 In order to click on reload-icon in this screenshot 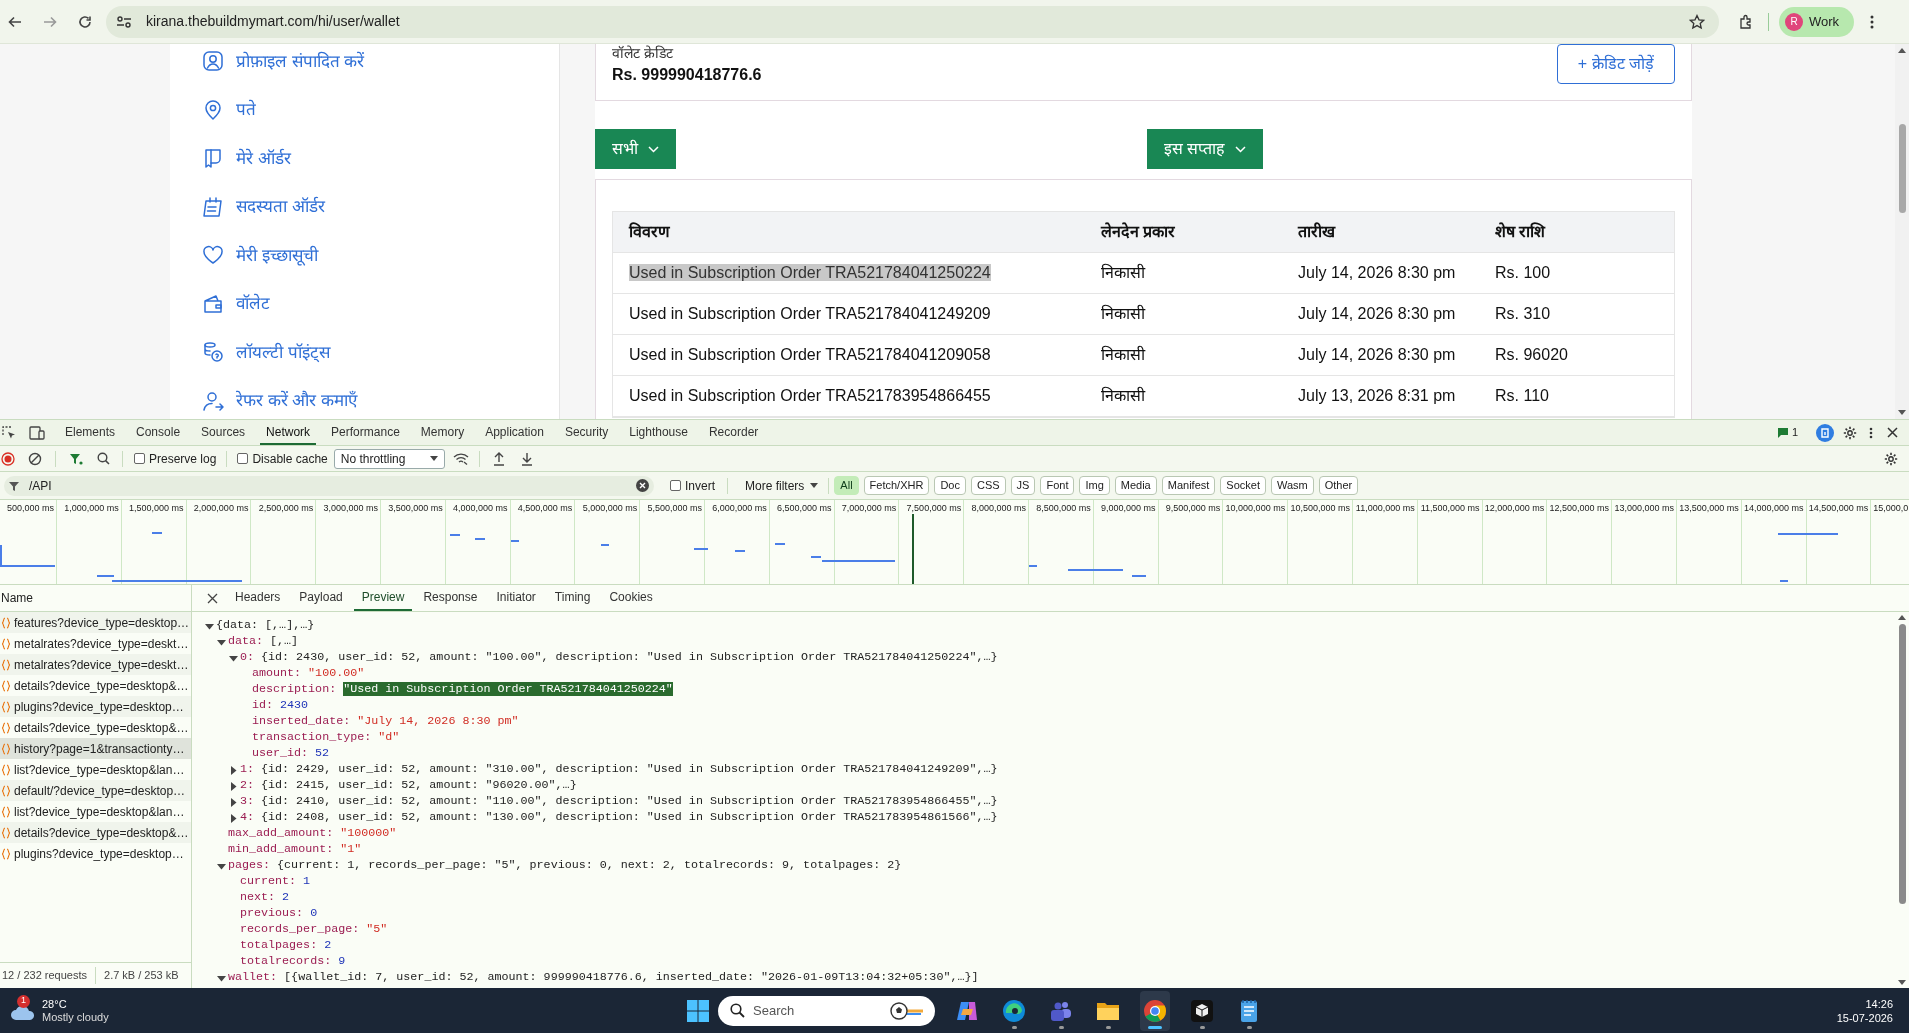, I will do `click(85, 21)`.